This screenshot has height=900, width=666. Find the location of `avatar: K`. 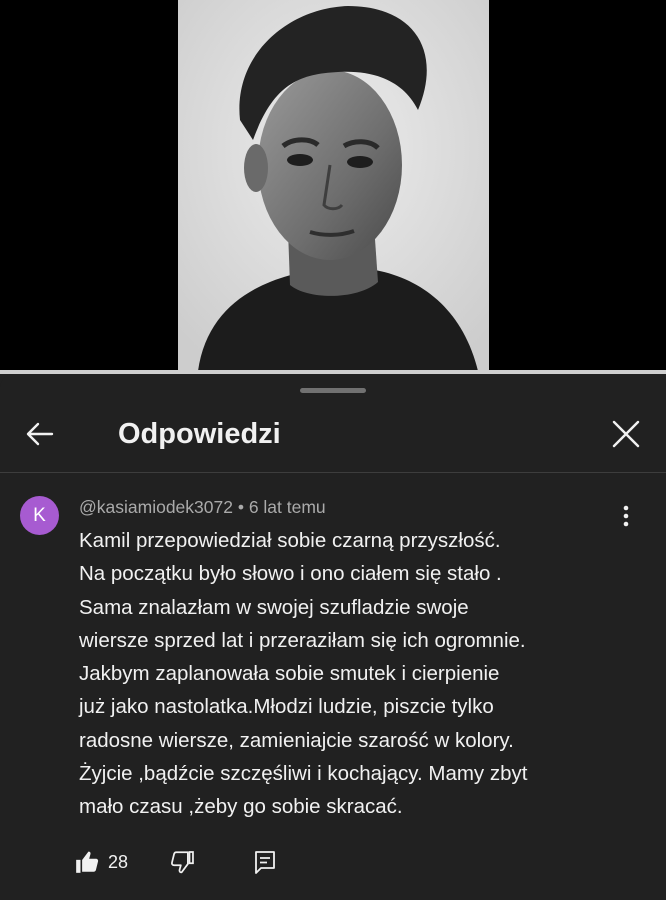

avatar: K is located at coordinates (39, 515).